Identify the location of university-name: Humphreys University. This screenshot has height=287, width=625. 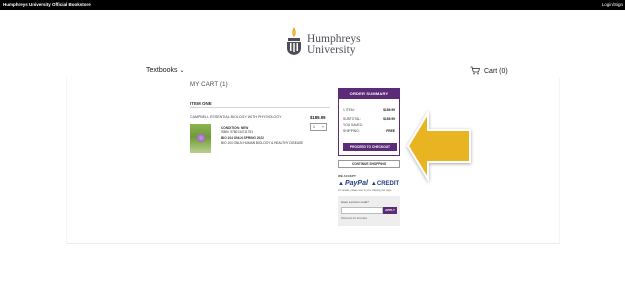
(334, 44).